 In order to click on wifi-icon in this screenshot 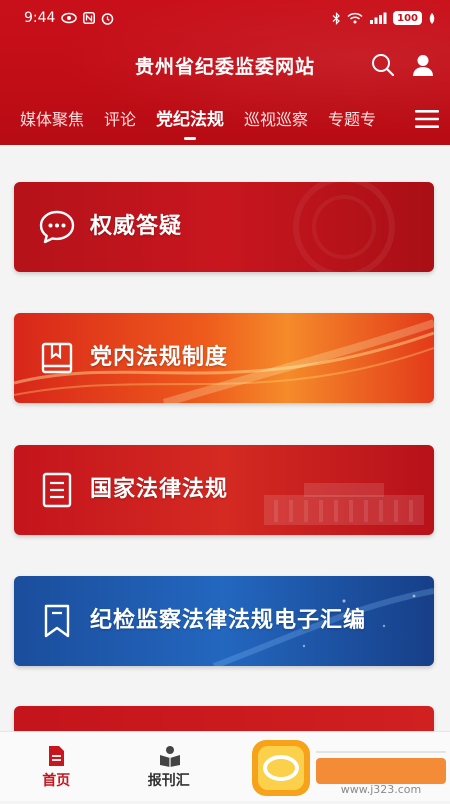, I will do `click(355, 18)`.